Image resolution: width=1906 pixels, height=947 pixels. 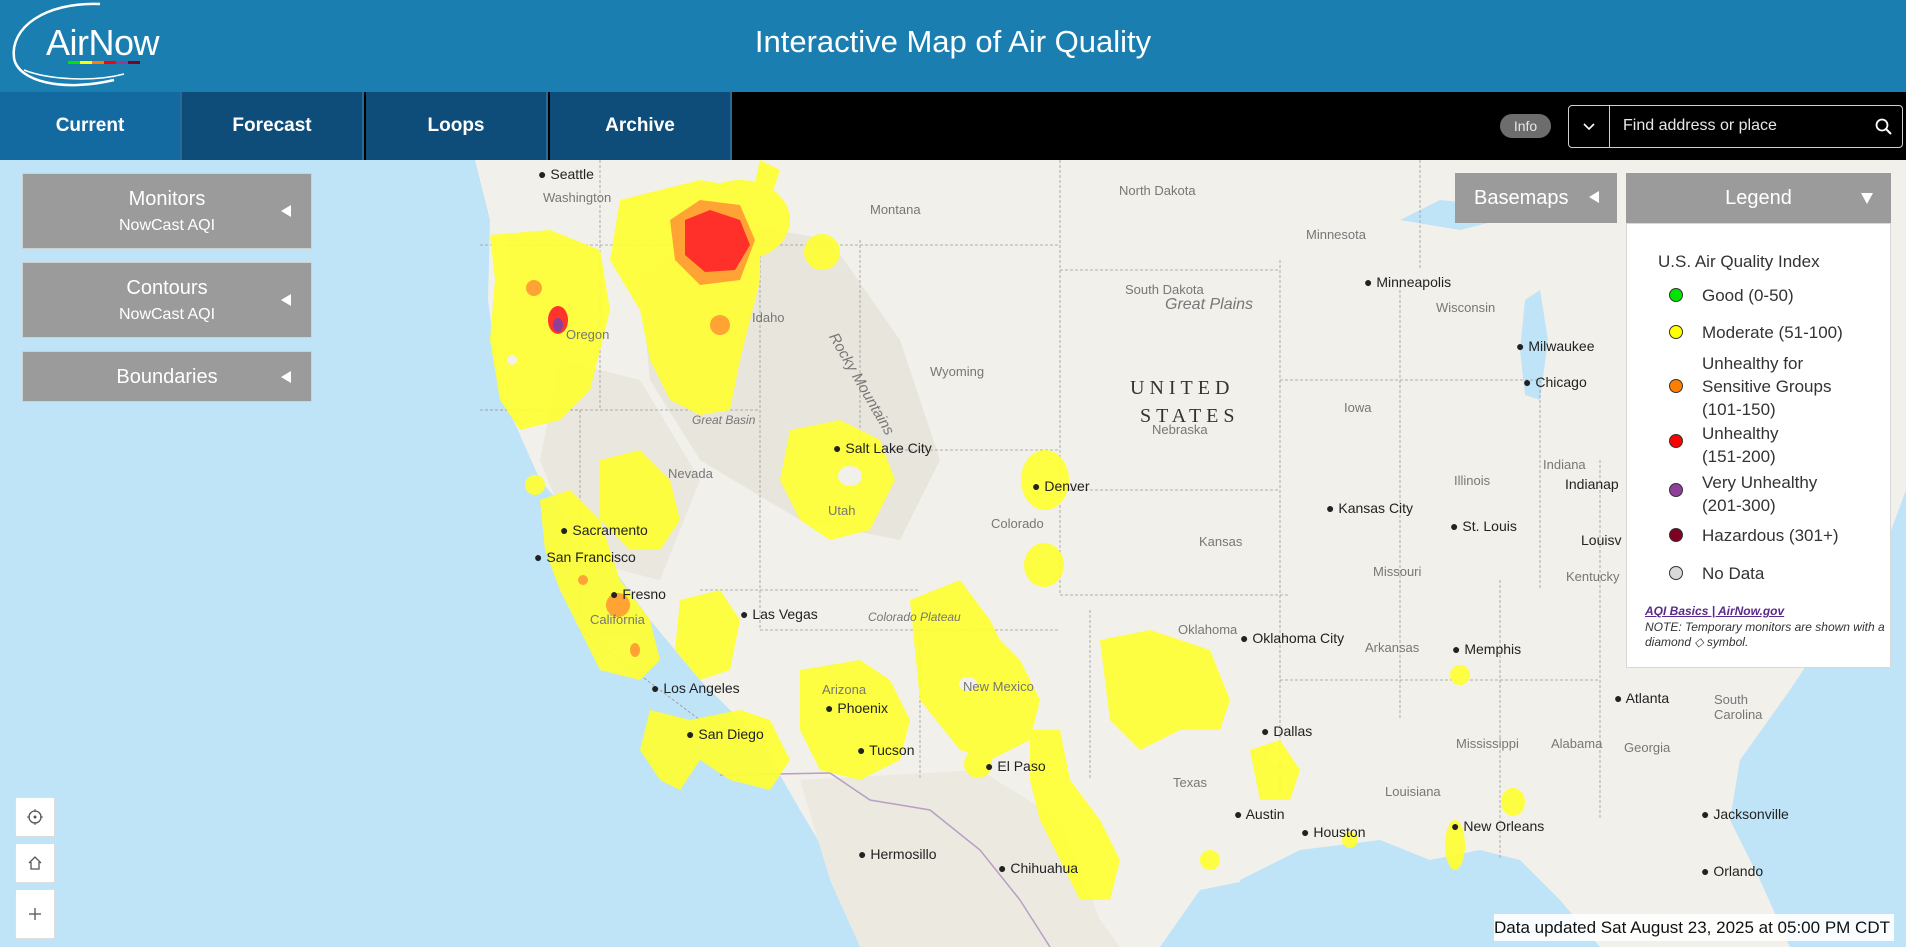 I want to click on state-label: Indiana, so click(x=1564, y=464).